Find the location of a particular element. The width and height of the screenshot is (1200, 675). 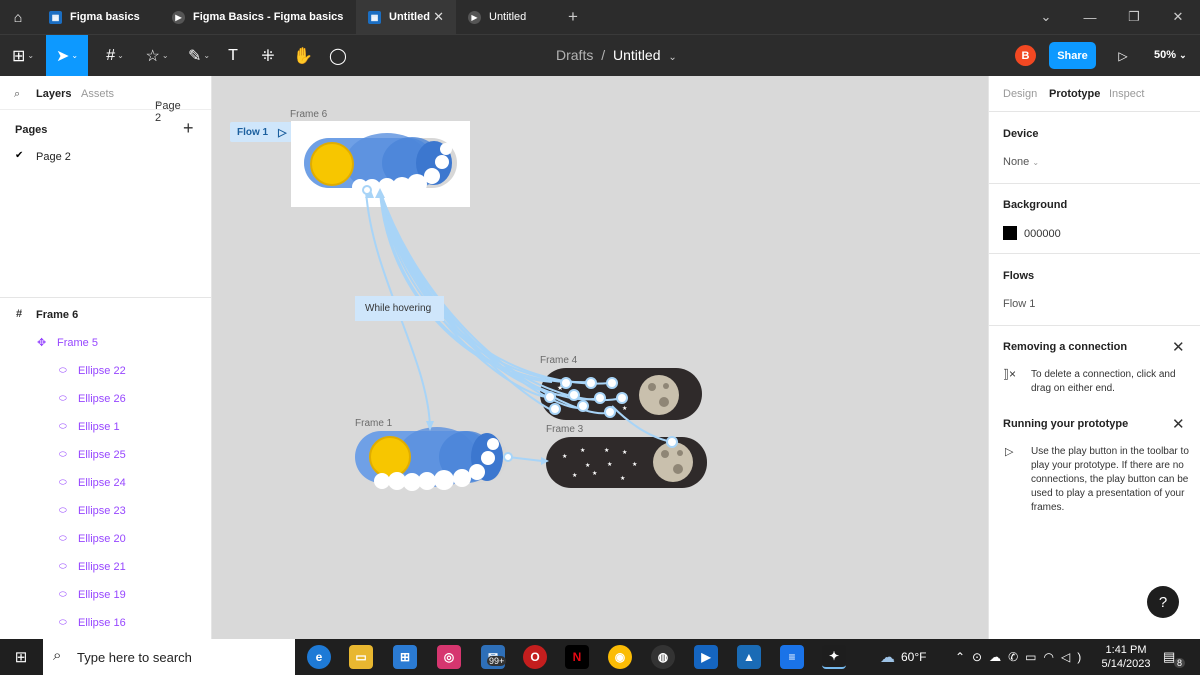

layer-ellipse: ⬭ Ellipse 21 is located at coordinates (105, 567).